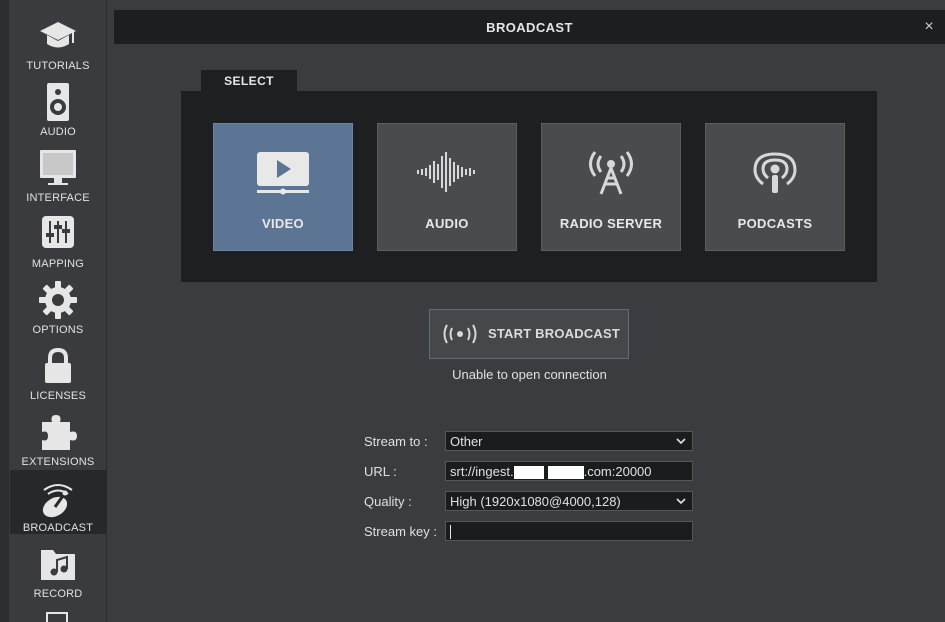 The height and width of the screenshot is (622, 945). I want to click on sidebar-item-partial, so click(57, 617).